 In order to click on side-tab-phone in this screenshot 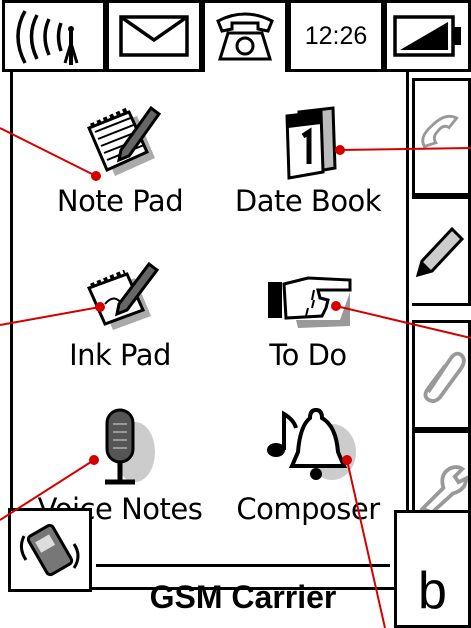, I will do `click(441, 137)`.